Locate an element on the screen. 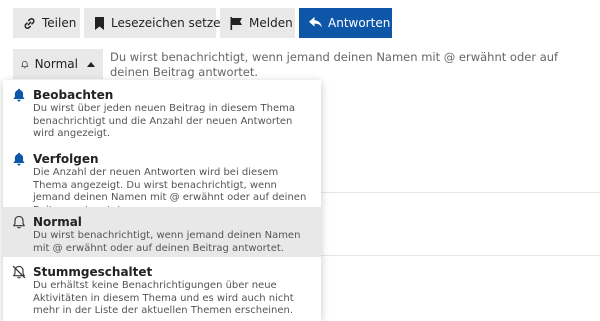 Image resolution: width=600 pixels, height=321 pixels. bookmark-icon is located at coordinates (99, 23).